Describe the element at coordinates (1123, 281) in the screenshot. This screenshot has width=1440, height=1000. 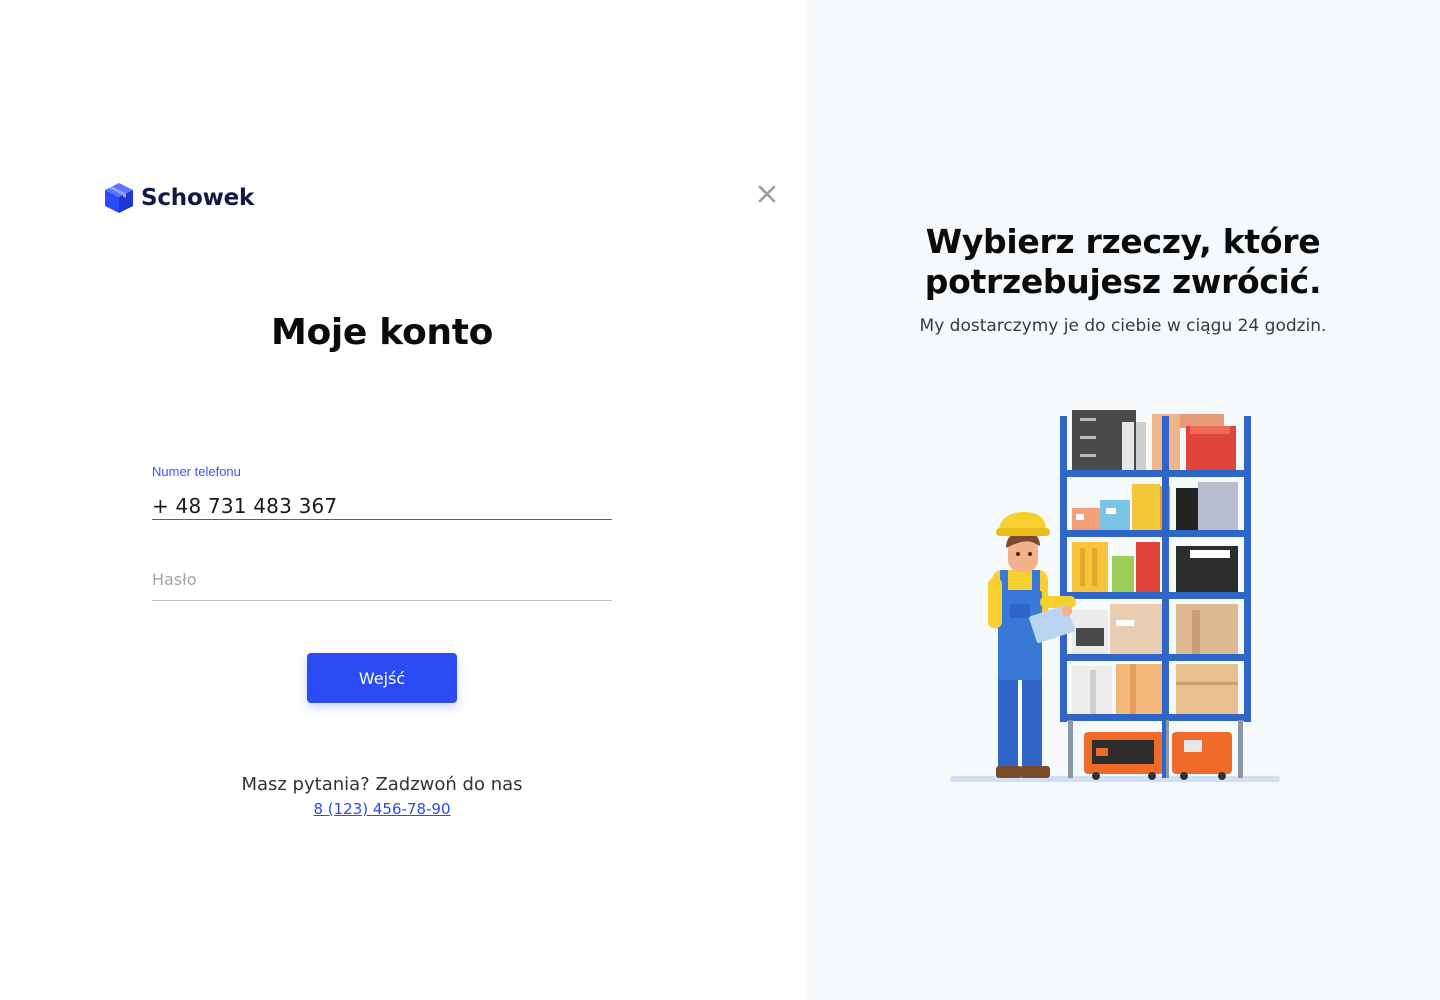
I see `promo-title-line-2: potrzebujesz zwrócić.` at that location.